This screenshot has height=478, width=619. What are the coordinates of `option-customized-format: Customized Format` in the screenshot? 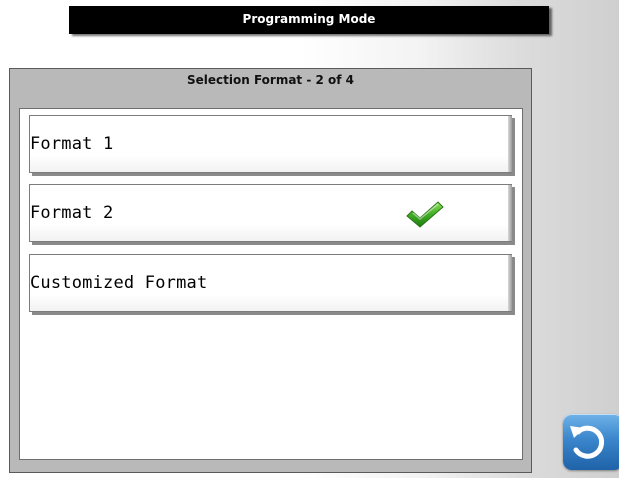 It's located at (270, 283).